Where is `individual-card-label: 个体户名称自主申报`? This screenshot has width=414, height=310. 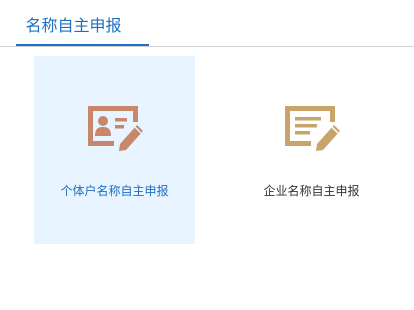
individual-card-label: 个体户名称自主申报 is located at coordinates (114, 191).